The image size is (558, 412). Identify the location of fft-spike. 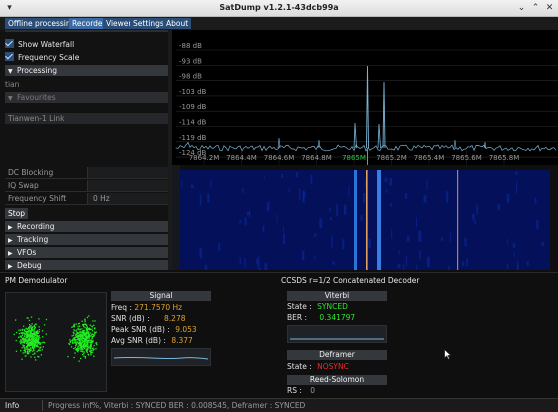
(455, 144).